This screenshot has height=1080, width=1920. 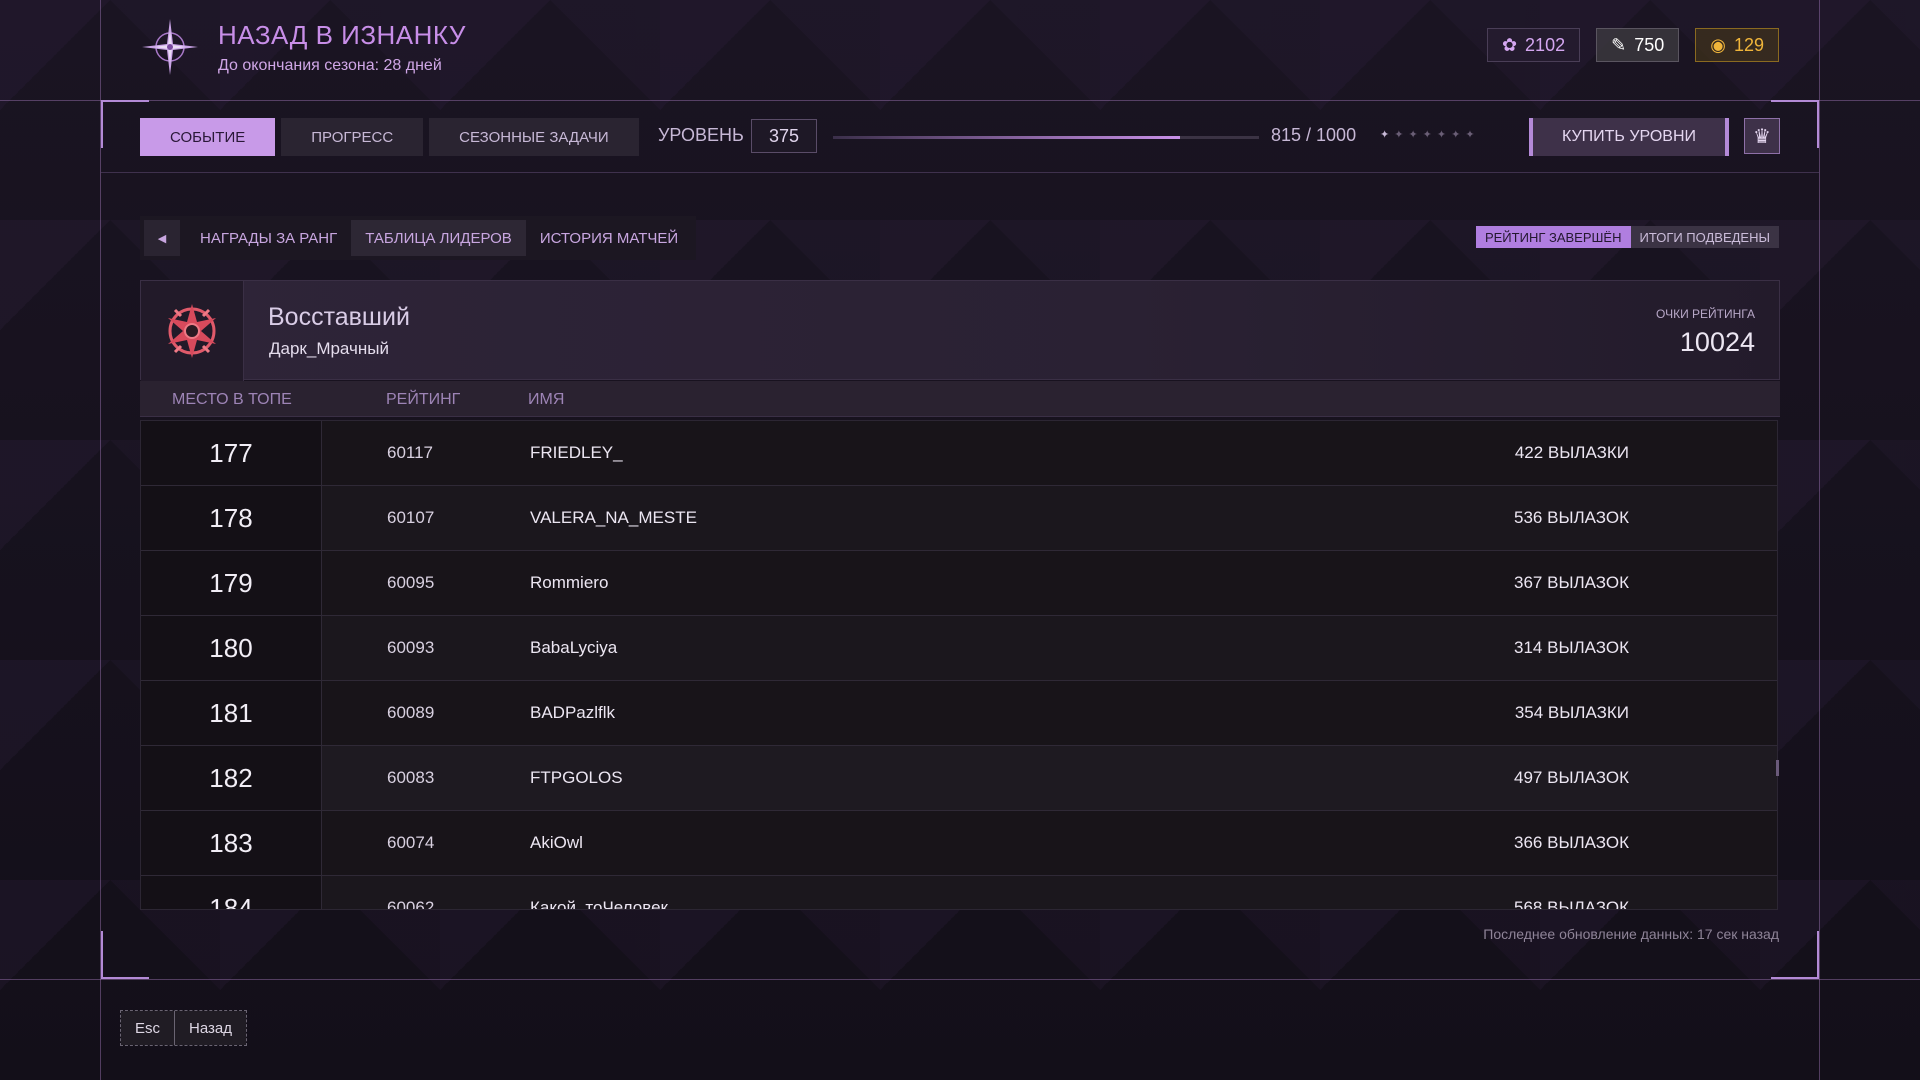 What do you see at coordinates (574, 647) in the screenshot?
I see `row-name: BabaLyciya` at bounding box center [574, 647].